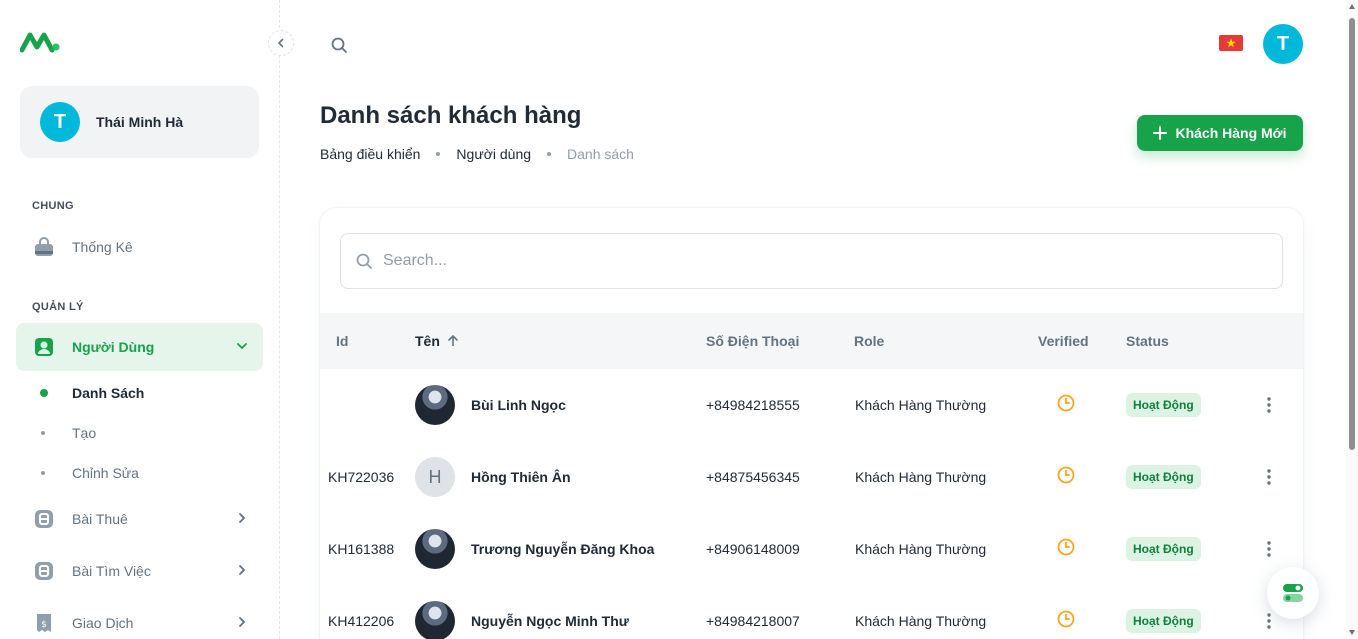 The image size is (1358, 639). I want to click on user-name: Thái Minh Hà, so click(140, 122).